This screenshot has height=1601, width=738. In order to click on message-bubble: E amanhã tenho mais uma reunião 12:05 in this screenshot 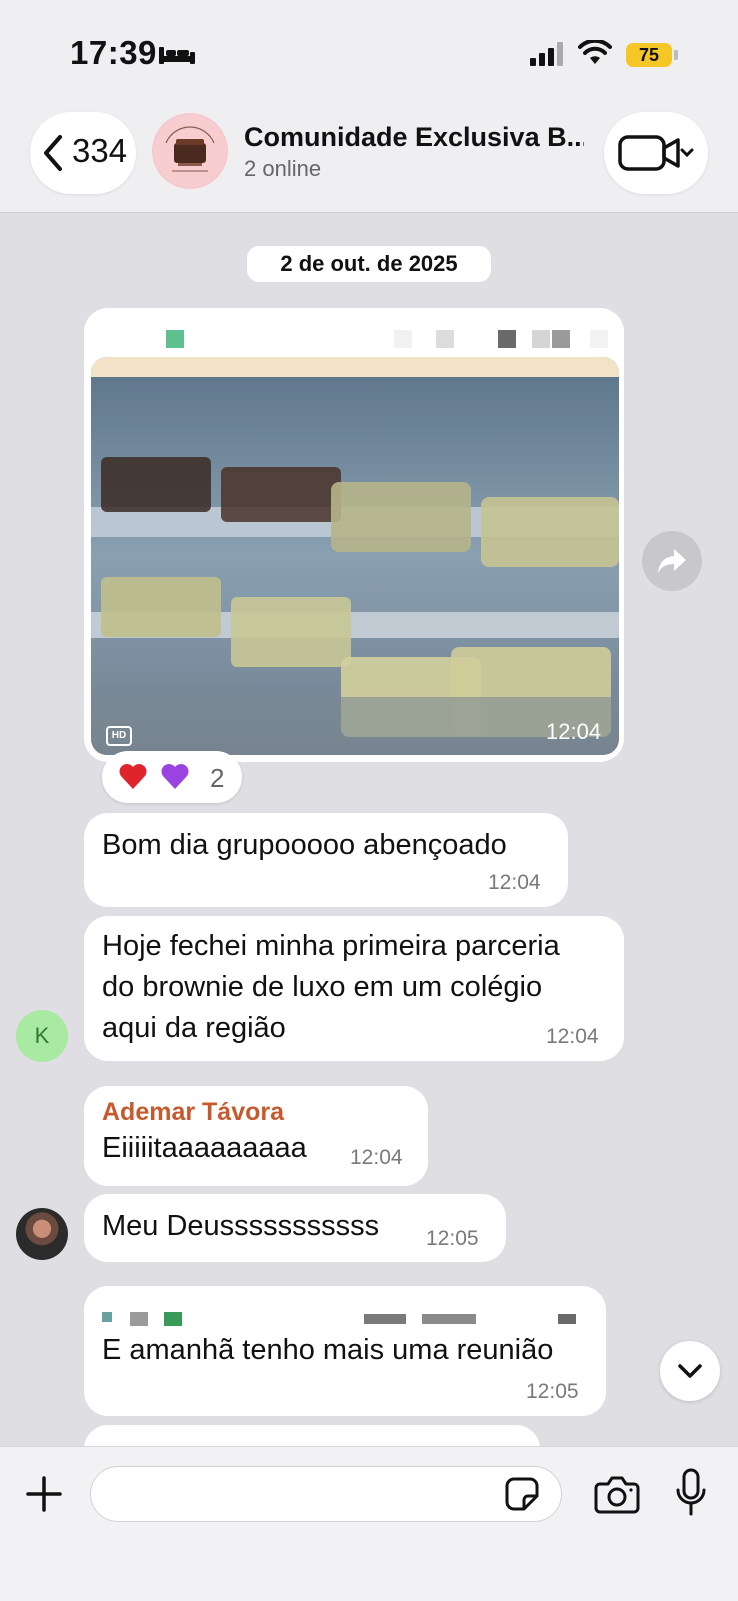, I will do `click(345, 1351)`.